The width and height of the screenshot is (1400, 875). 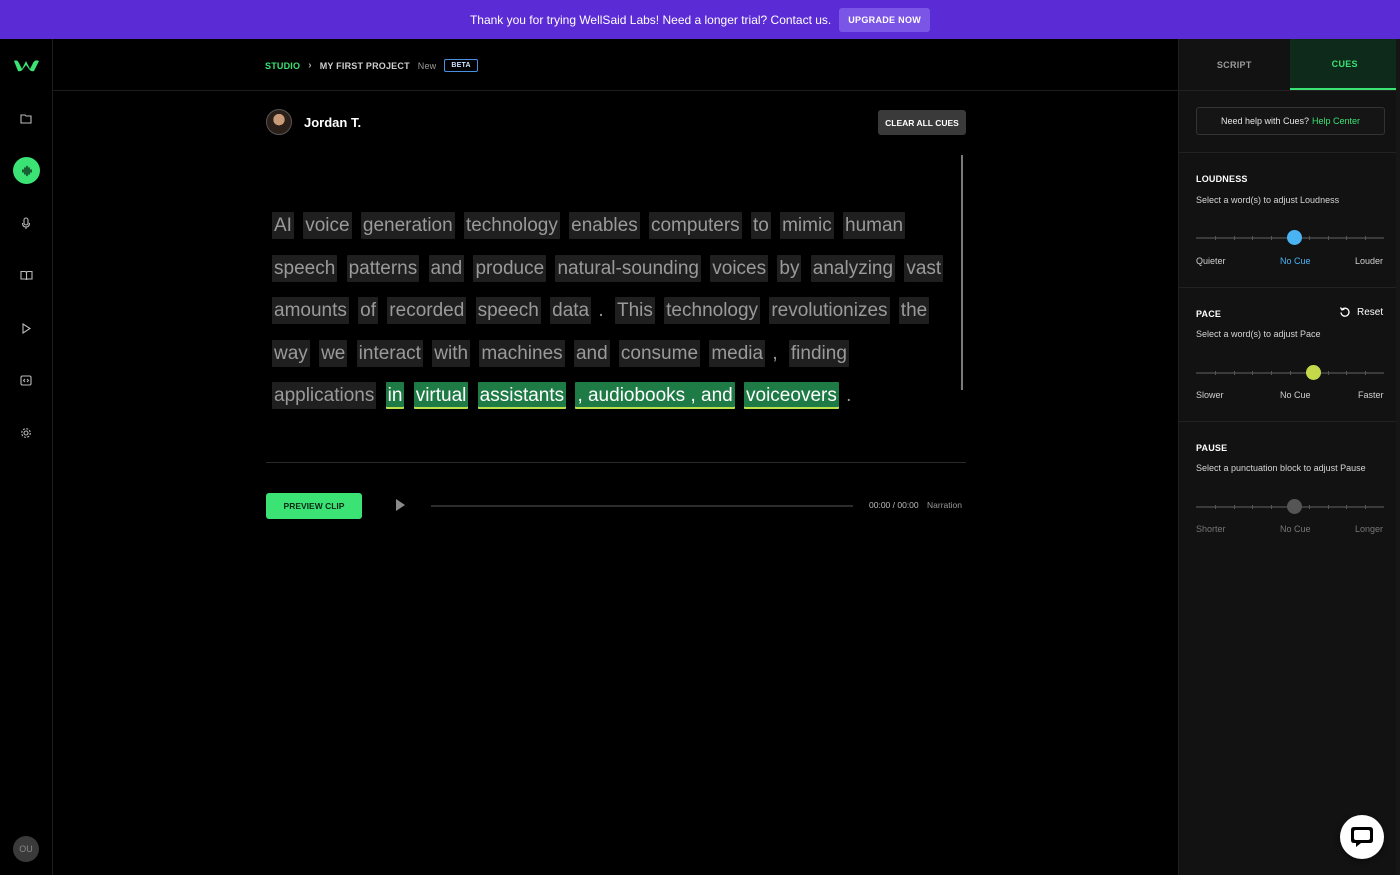 What do you see at coordinates (789, 268) in the screenshot?
I see `script-word: by` at bounding box center [789, 268].